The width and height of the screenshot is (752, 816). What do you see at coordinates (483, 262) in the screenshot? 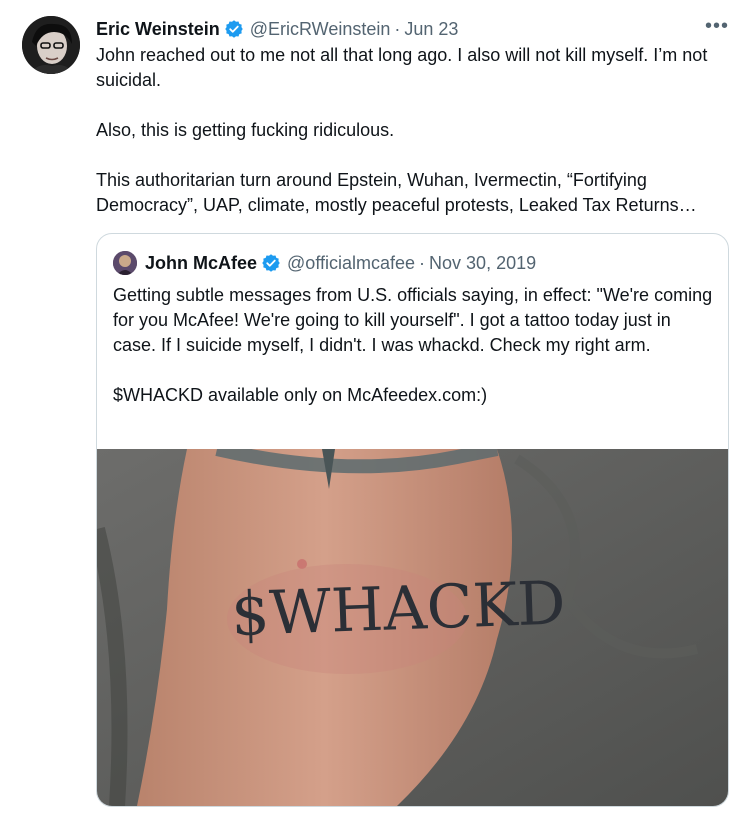
I see `quoted-tweet-date: Nov 30, 2019` at bounding box center [483, 262].